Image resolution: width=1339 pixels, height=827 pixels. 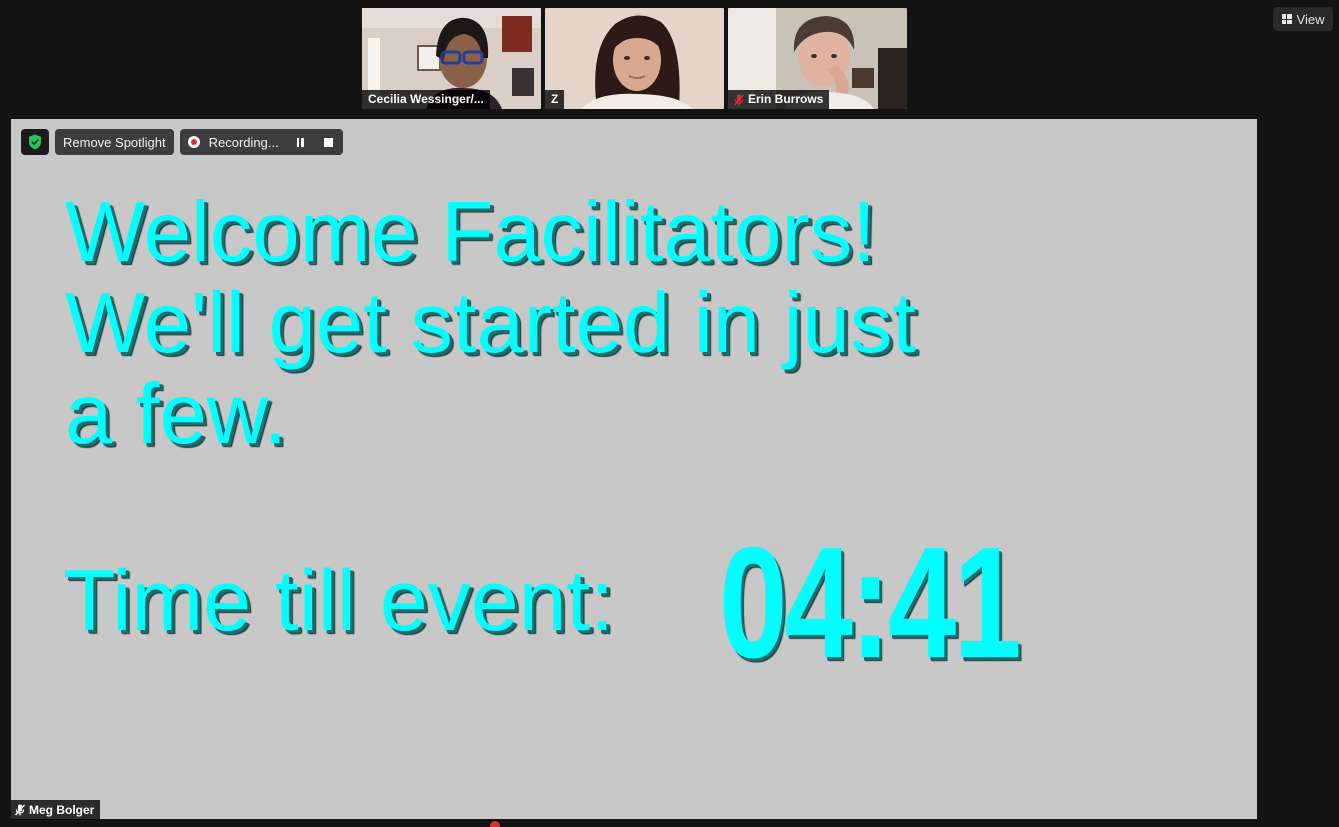 I want to click on shield-check-icon, so click(x=35, y=142).